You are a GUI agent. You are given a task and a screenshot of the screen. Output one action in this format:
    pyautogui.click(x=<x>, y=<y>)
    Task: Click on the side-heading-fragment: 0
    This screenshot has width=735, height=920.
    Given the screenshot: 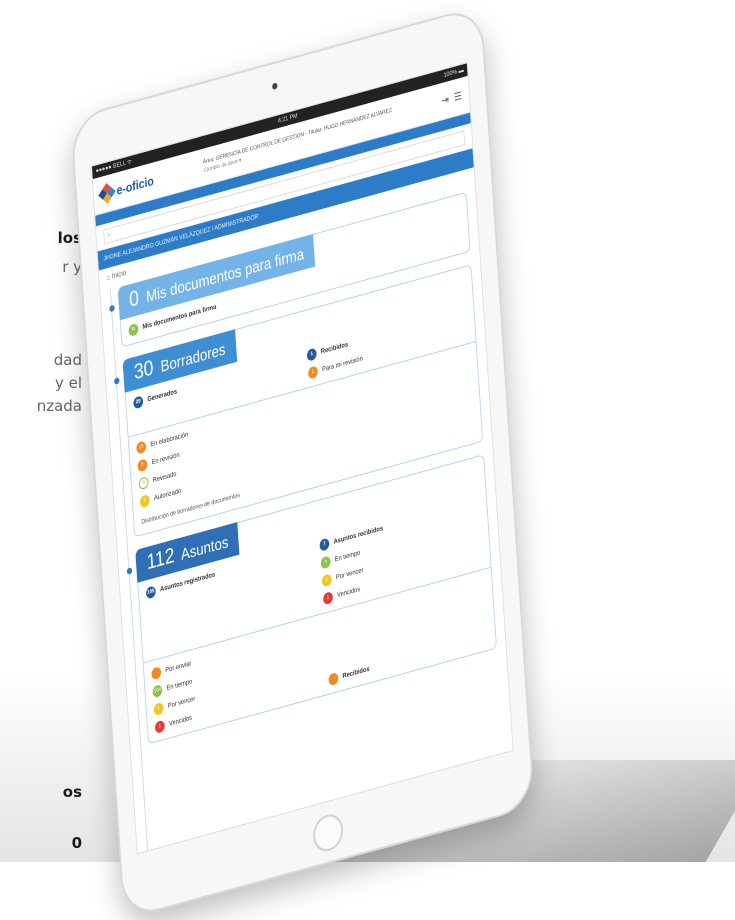 What is the action you would take?
    pyautogui.click(x=76, y=843)
    